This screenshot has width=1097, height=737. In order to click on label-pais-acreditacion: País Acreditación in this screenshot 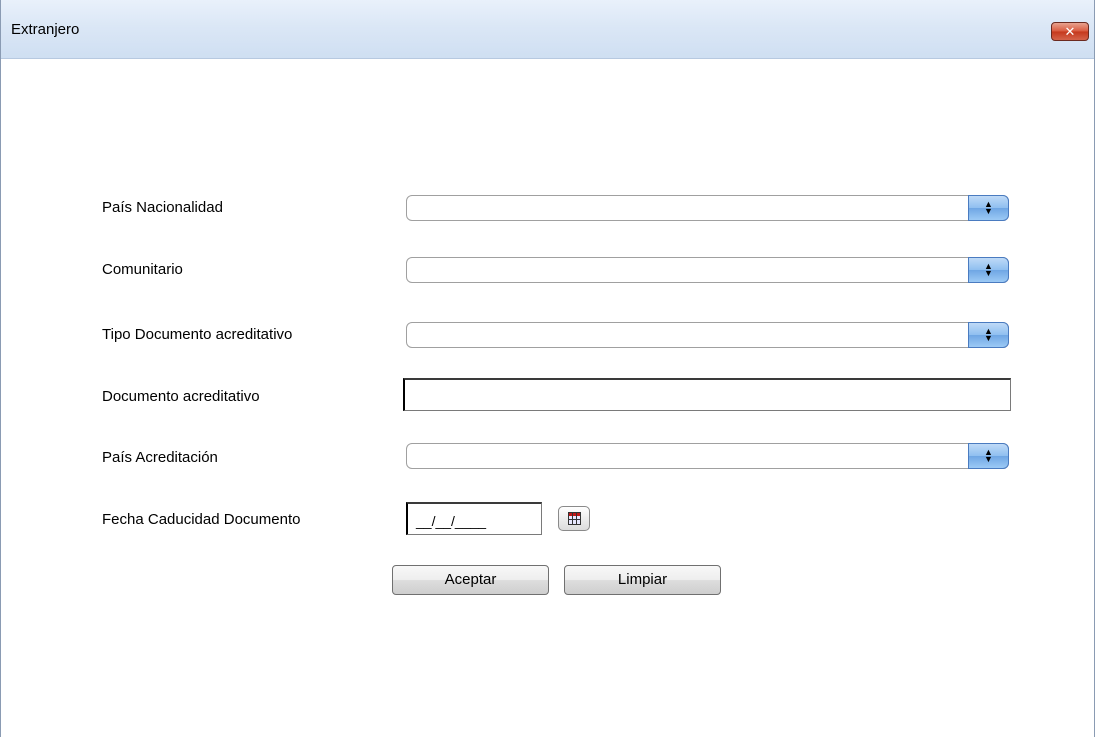, I will do `click(160, 457)`.